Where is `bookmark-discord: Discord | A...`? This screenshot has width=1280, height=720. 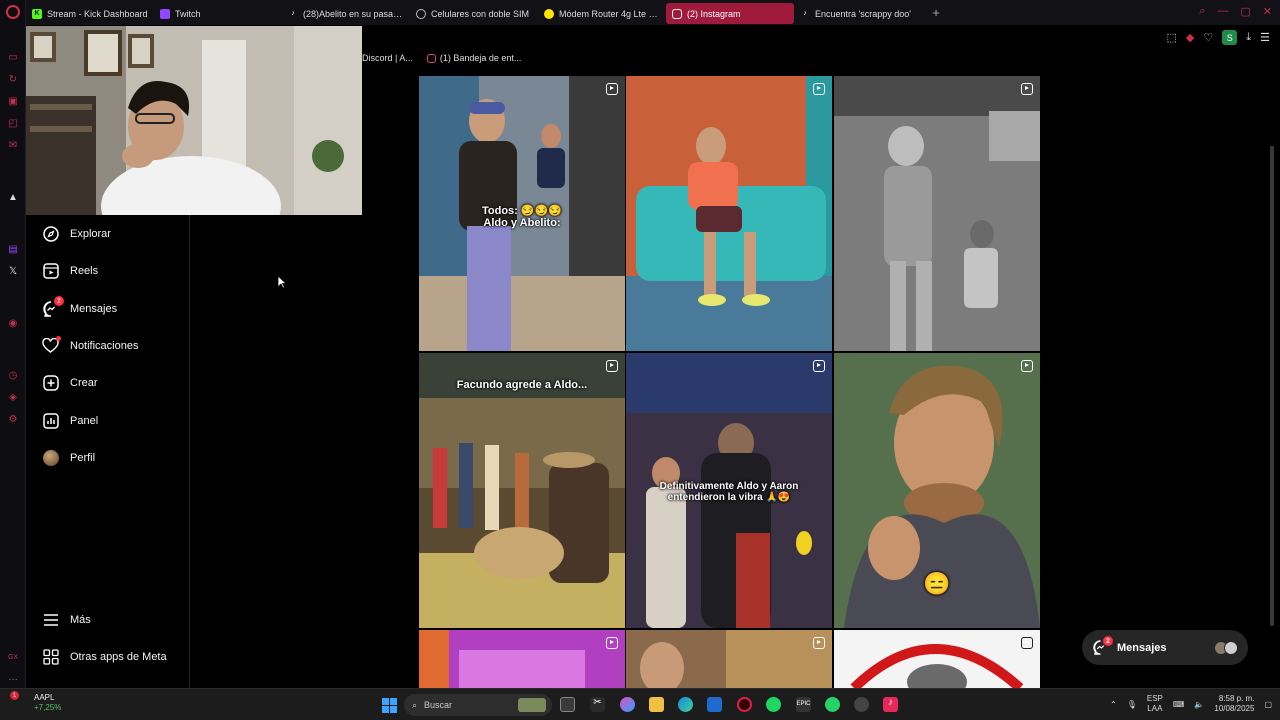 bookmark-discord: Discord | A... is located at coordinates (387, 58).